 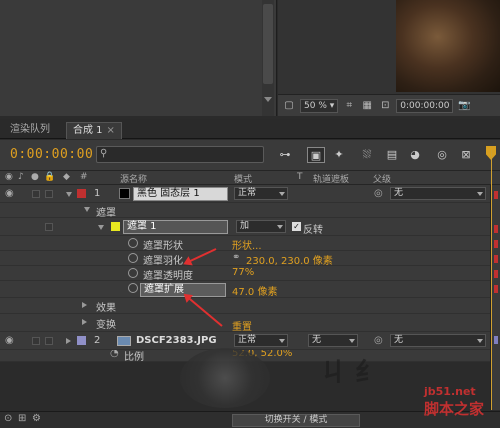 What do you see at coordinates (268, 44) in the screenshot?
I see `scrollbar-thumb` at bounding box center [268, 44].